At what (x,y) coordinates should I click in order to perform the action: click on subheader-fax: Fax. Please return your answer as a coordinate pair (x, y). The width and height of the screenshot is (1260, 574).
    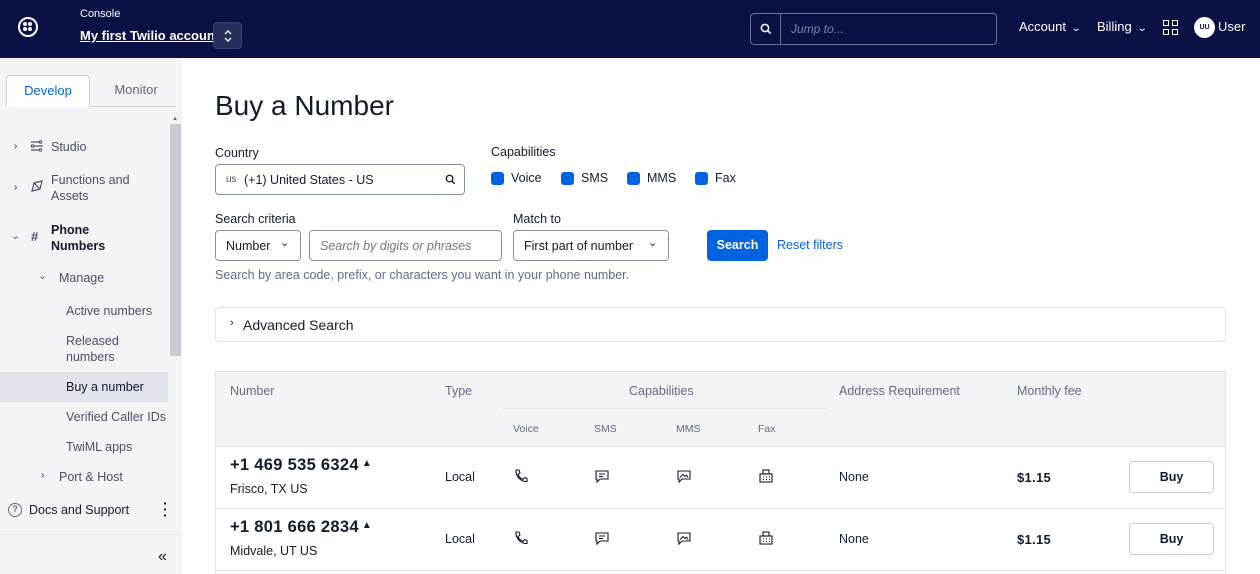
    Looking at the image, I should click on (767, 429).